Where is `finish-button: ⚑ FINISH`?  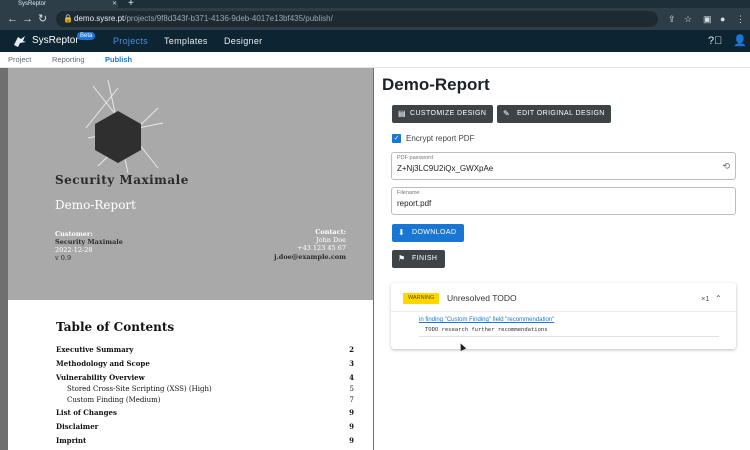
finish-button: ⚑ FINISH is located at coordinates (418, 259).